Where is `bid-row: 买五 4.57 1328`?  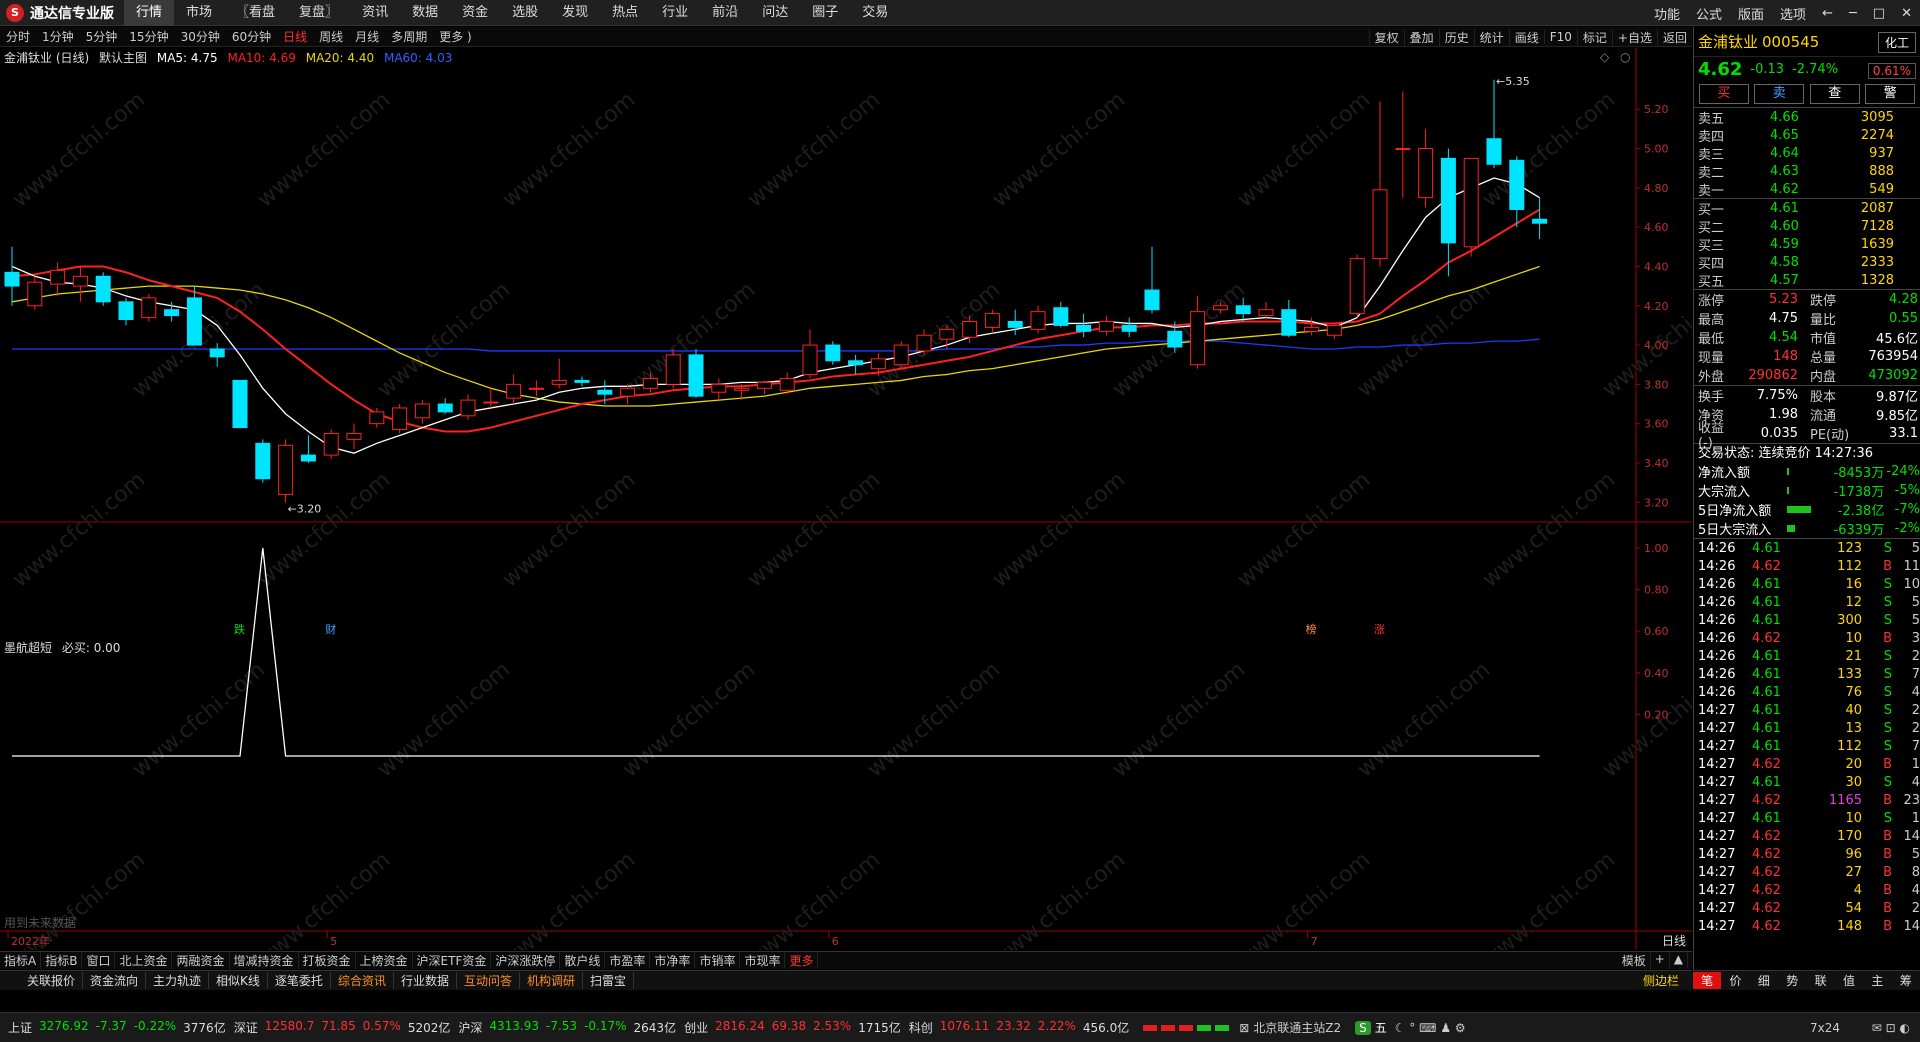 bid-row: 买五 4.57 1328 is located at coordinates (1807, 280).